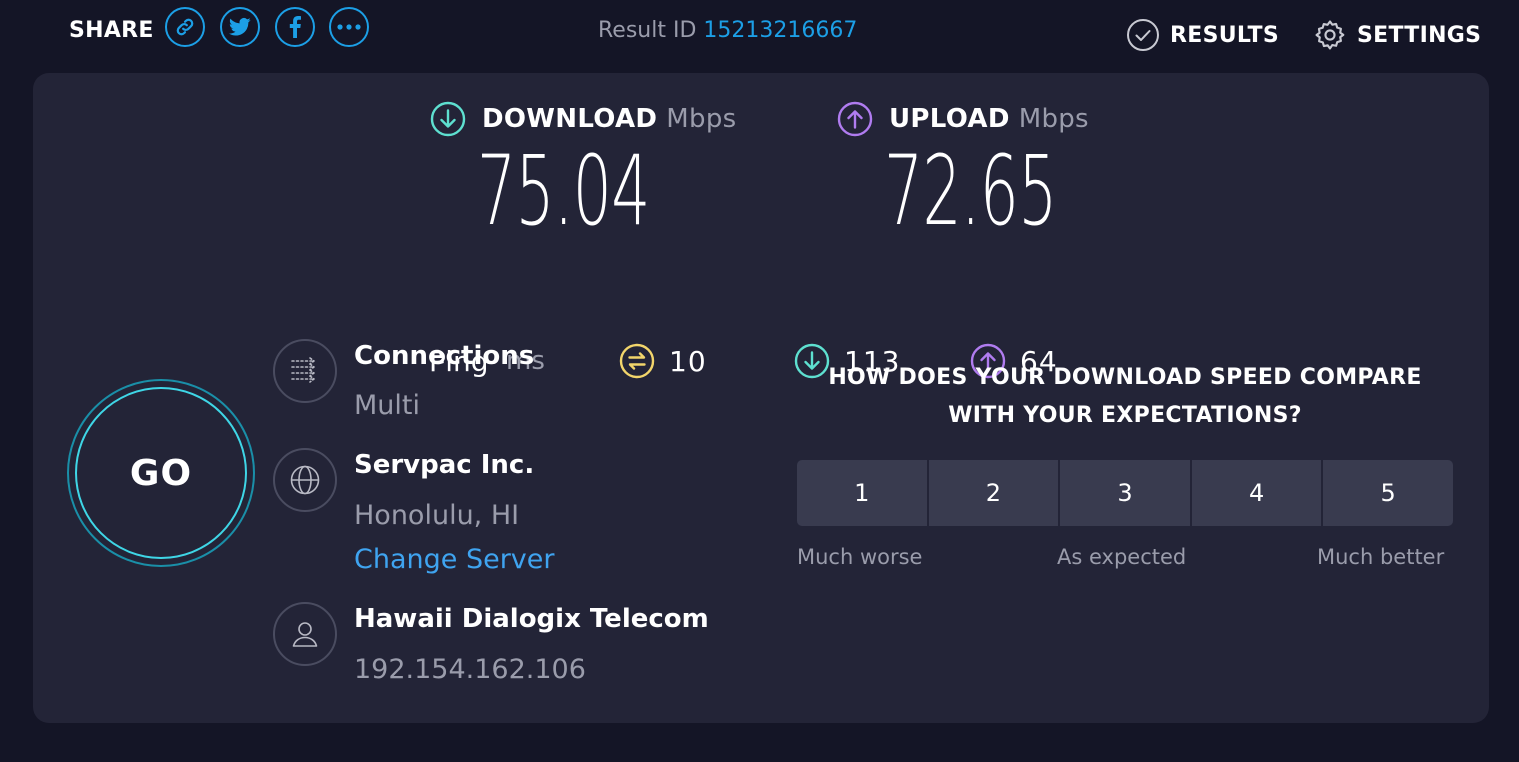  I want to click on result-id: Result ID 15213216667, so click(727, 30).